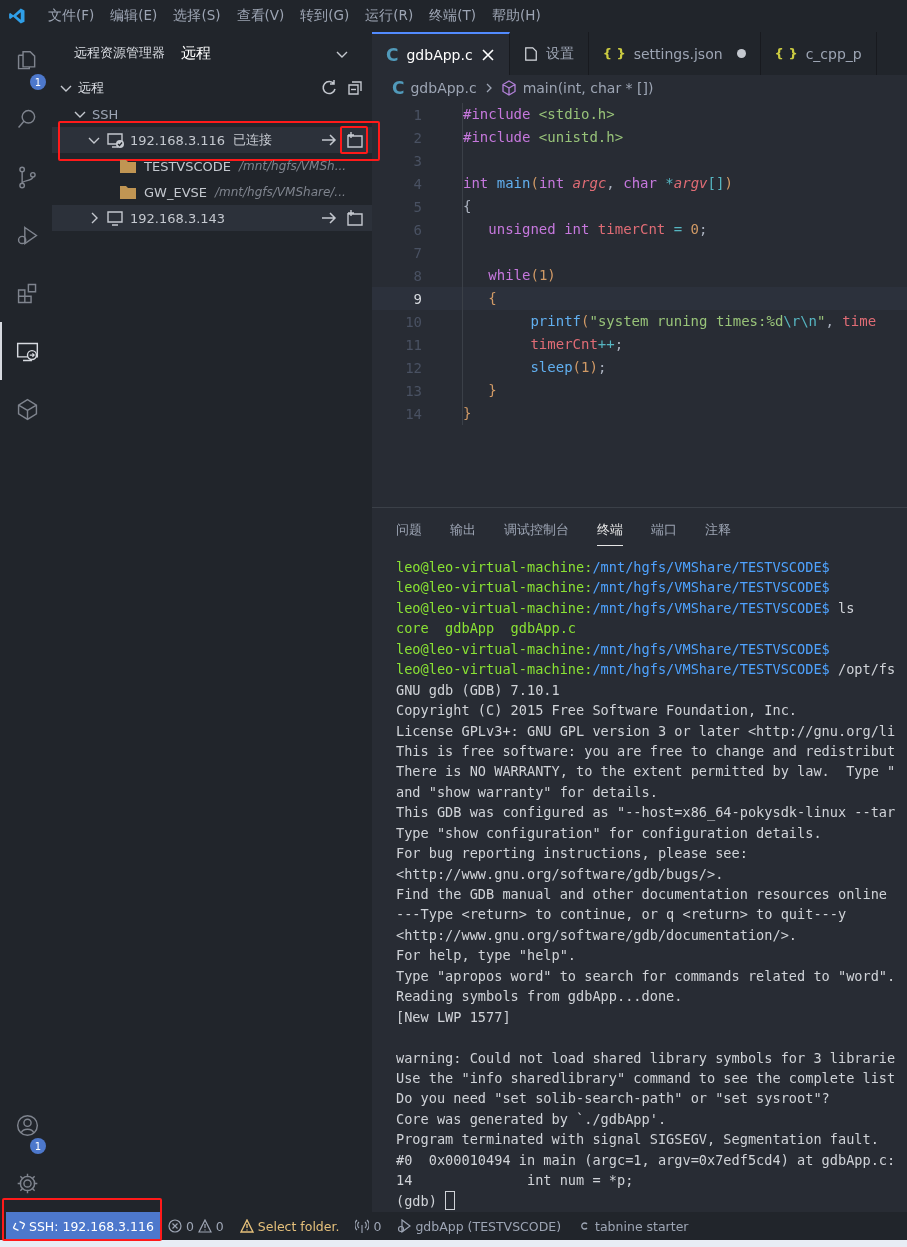 The width and height of the screenshot is (907, 1247). Describe the element at coordinates (540, 997) in the screenshot. I see `terminal-line: Reading symbols from gdbApp...done.` at that location.